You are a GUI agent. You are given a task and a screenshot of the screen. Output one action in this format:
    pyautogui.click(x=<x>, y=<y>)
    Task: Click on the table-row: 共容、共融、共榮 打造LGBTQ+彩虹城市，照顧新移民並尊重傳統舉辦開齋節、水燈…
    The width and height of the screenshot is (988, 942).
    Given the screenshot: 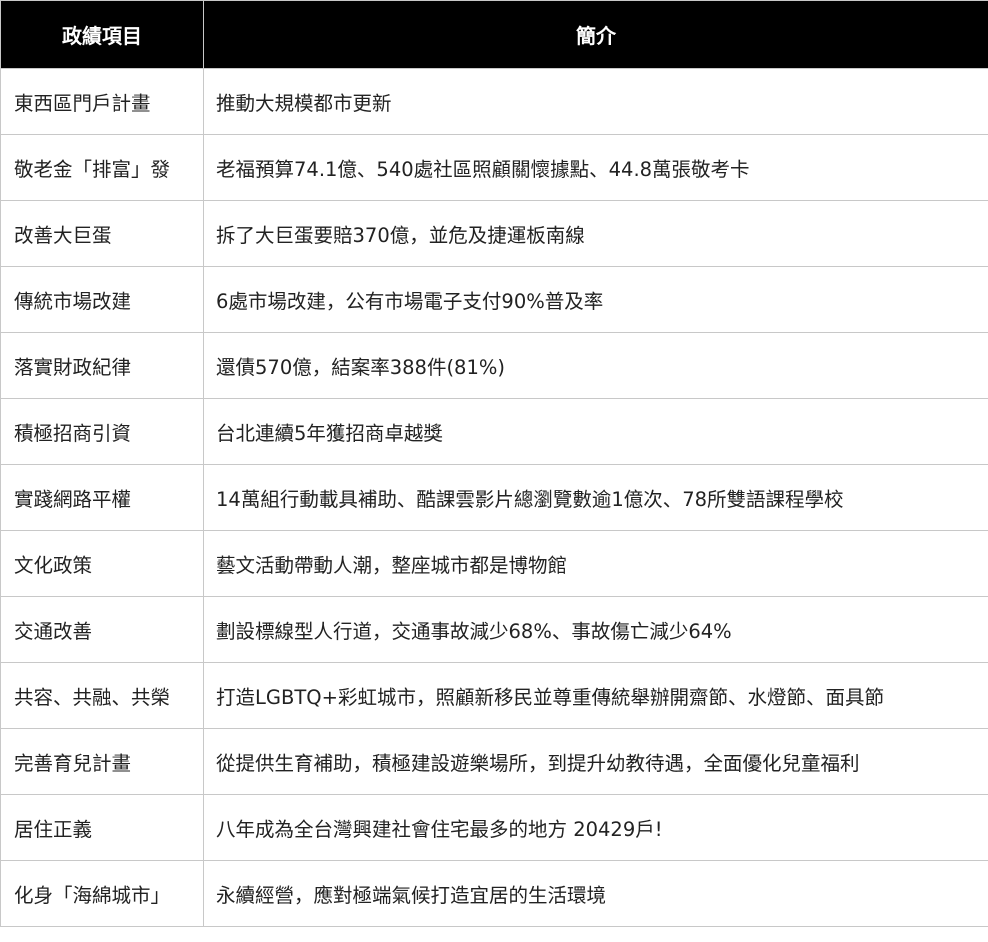 What is the action you would take?
    pyautogui.click(x=494, y=695)
    